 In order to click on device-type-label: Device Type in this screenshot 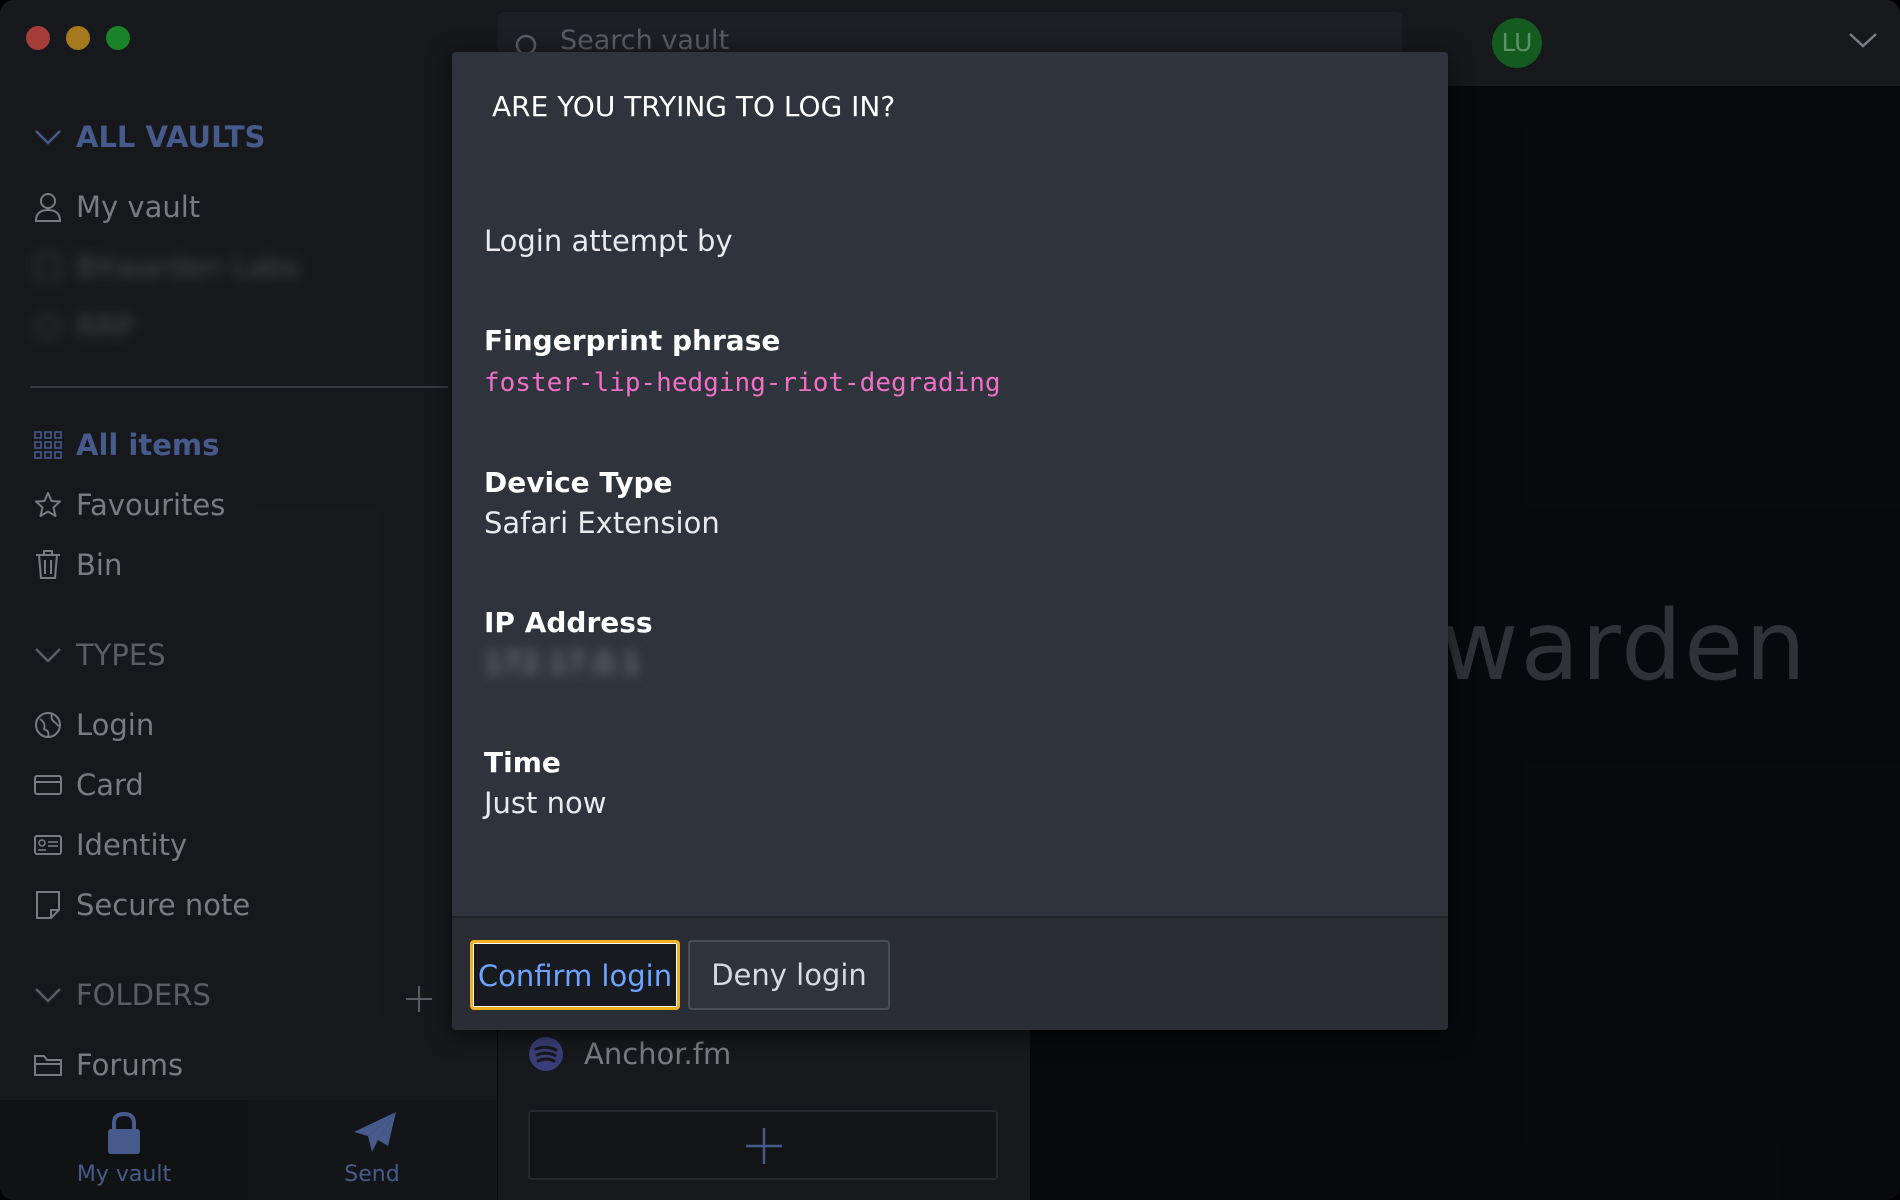, I will do `click(578, 482)`.